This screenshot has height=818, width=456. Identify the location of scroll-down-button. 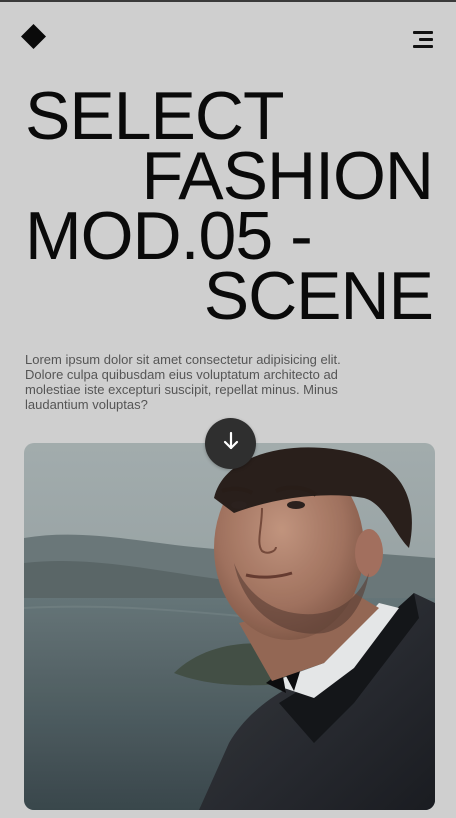
(230, 443).